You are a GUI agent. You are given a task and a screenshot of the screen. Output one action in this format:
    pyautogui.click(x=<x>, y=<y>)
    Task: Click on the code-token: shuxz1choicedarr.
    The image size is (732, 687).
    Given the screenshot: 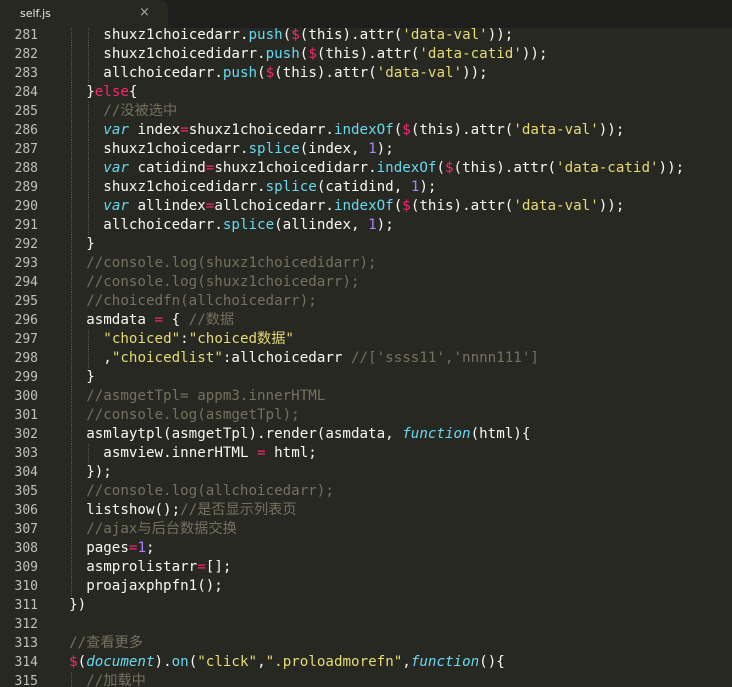 What is the action you would take?
    pyautogui.click(x=176, y=35)
    